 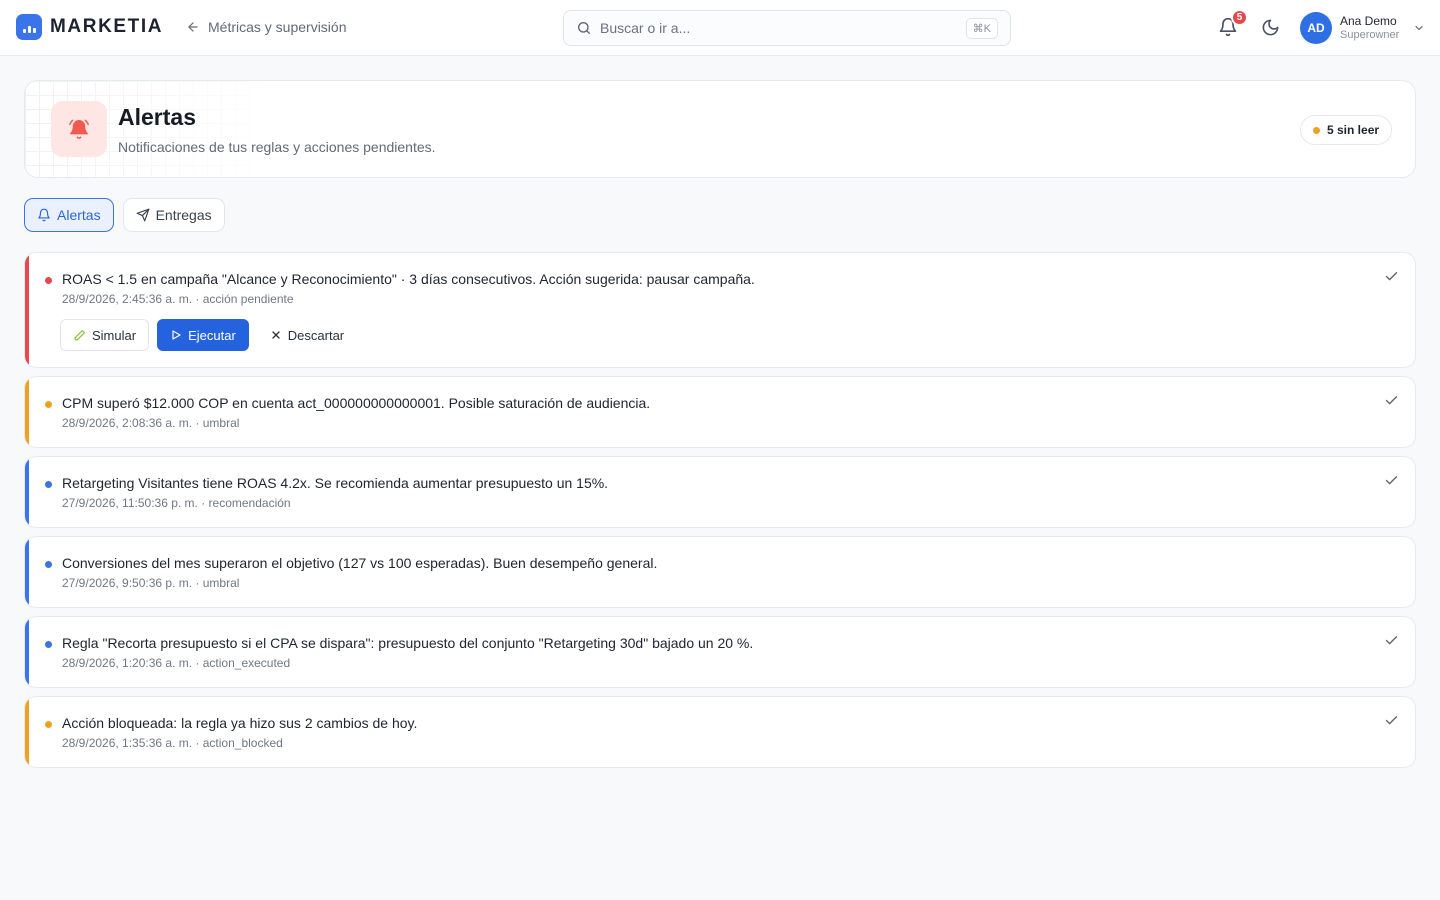 I want to click on brand-name: MARKETIA, so click(x=107, y=26).